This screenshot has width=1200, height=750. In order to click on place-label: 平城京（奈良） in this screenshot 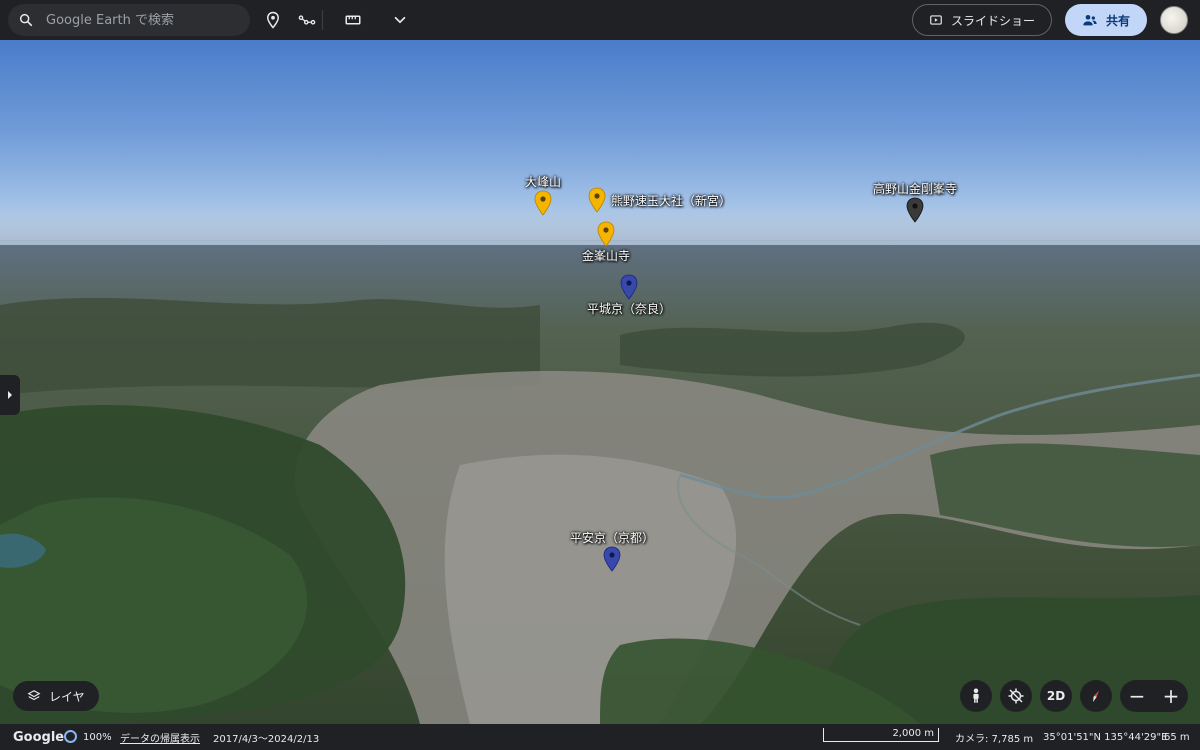, I will do `click(629, 309)`.